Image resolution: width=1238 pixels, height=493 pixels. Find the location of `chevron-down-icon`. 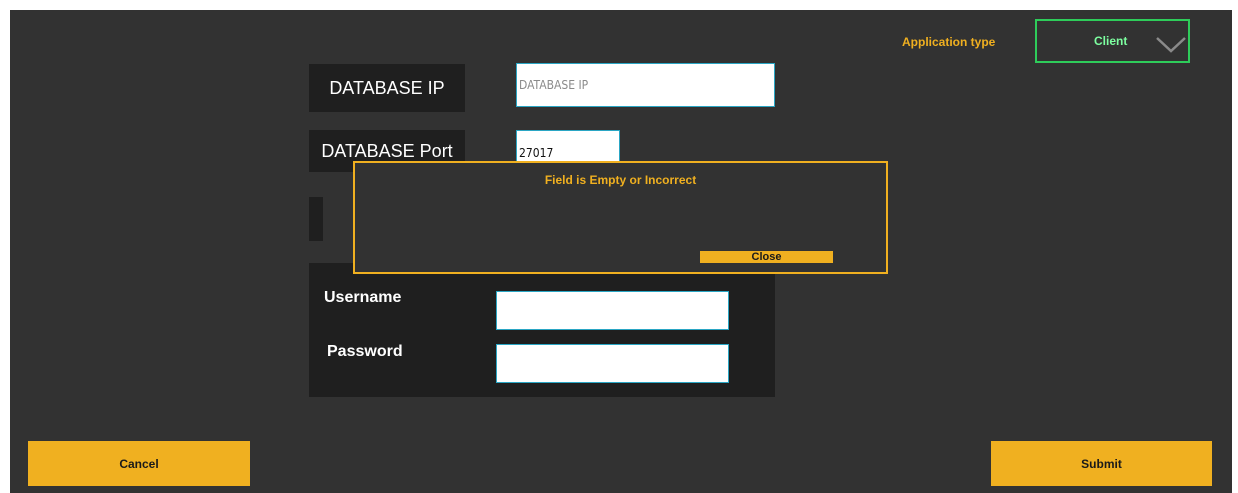

chevron-down-icon is located at coordinates (1171, 47).